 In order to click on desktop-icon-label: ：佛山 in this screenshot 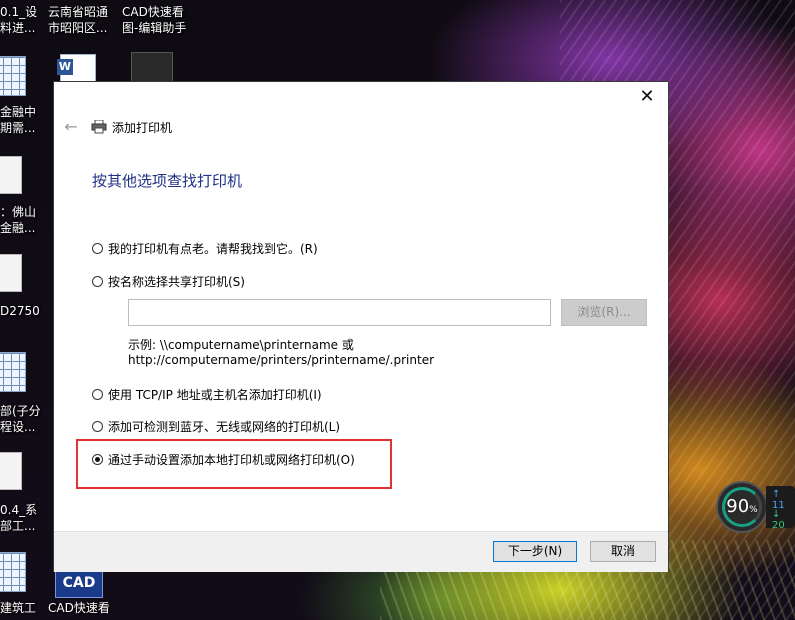, I will do `click(18, 212)`.